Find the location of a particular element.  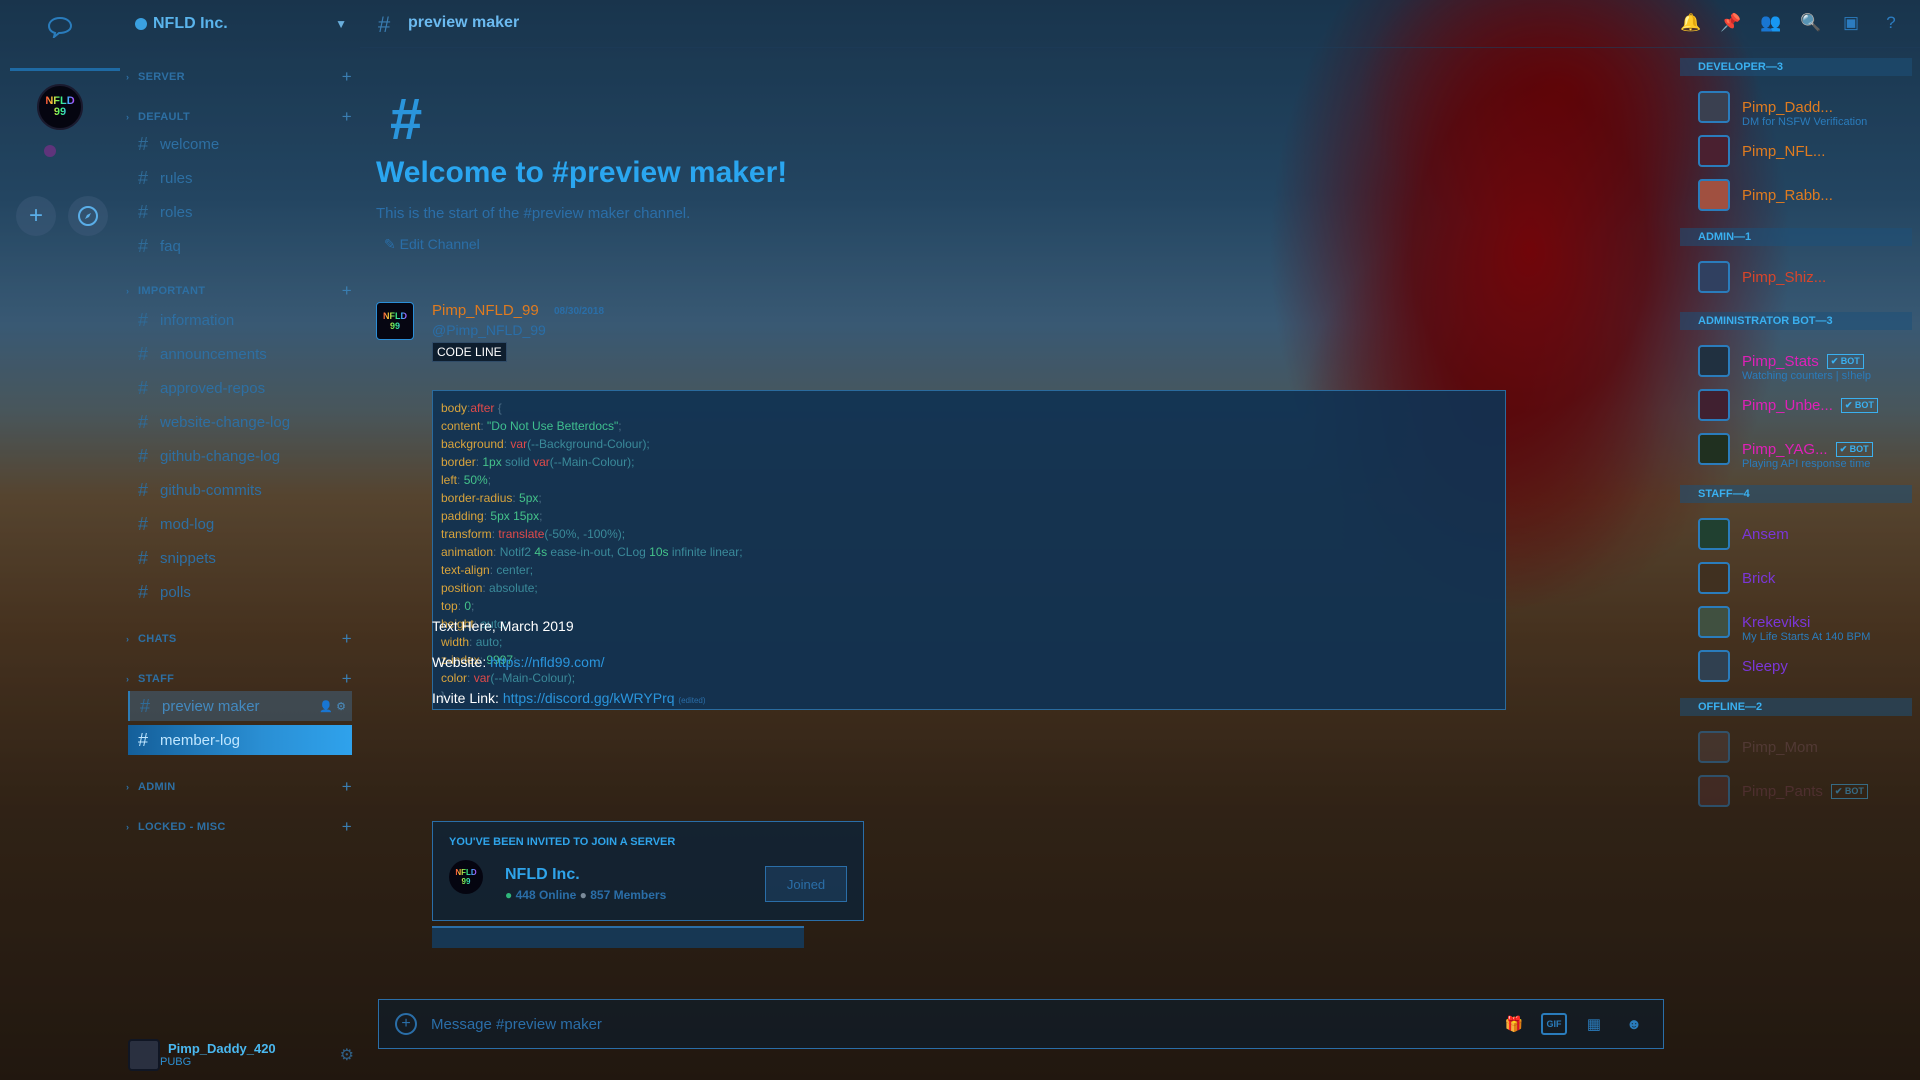

channel-item: # github-commits is located at coordinates (240, 490).